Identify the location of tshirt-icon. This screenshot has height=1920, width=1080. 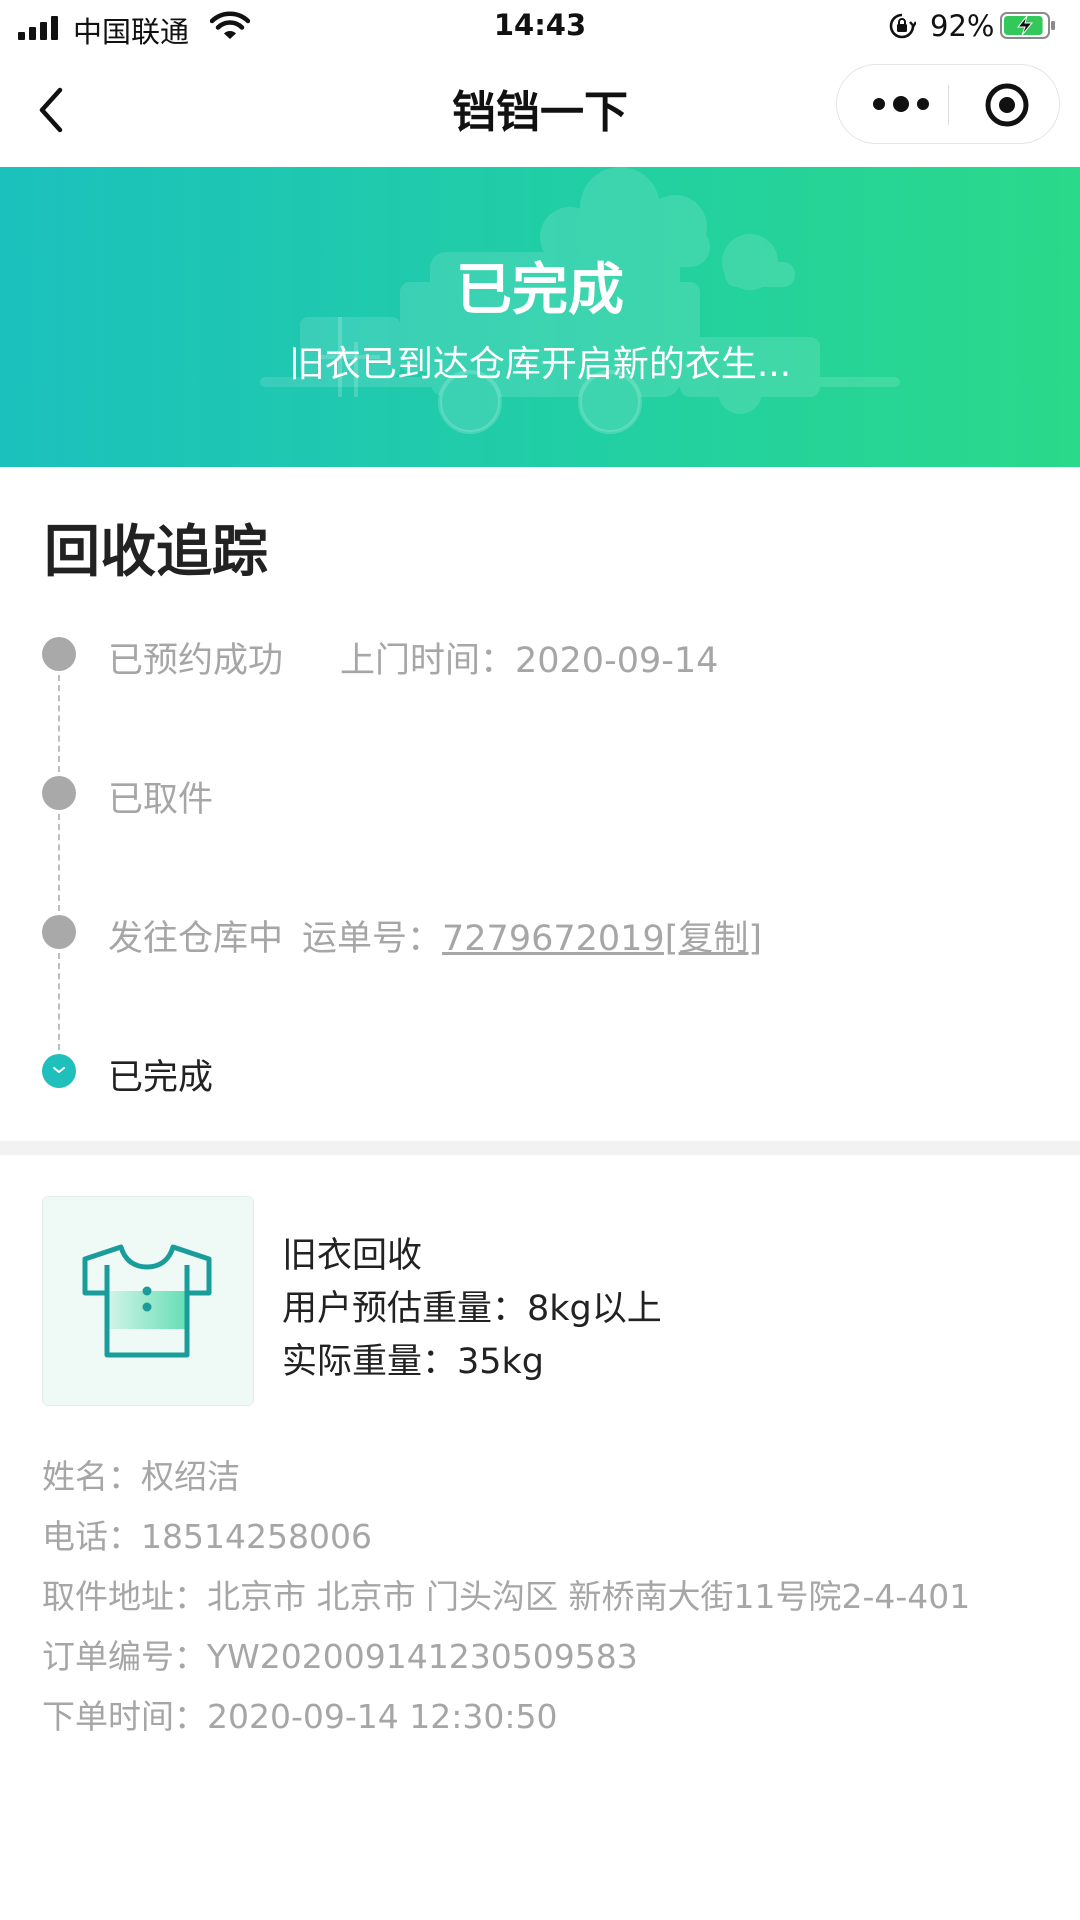
(147, 1301).